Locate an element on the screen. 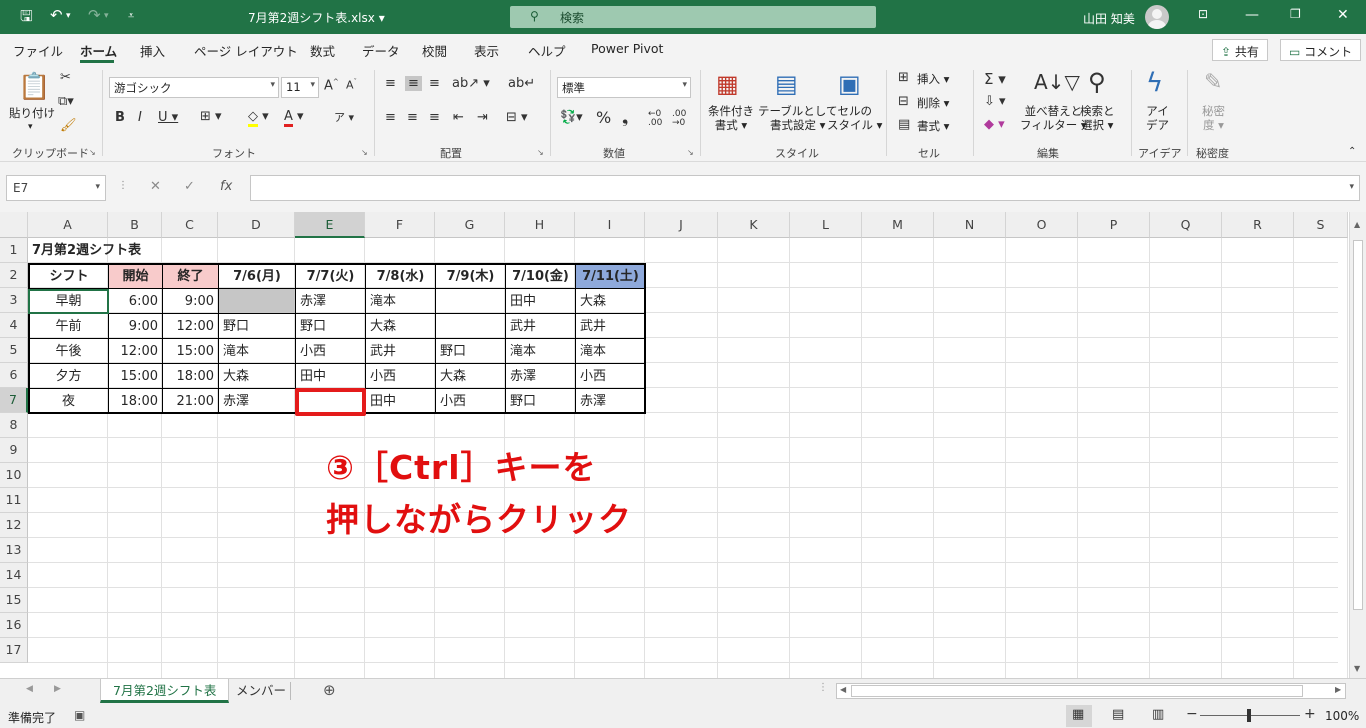  align-bottom-icon: ≡ is located at coordinates (434, 83).